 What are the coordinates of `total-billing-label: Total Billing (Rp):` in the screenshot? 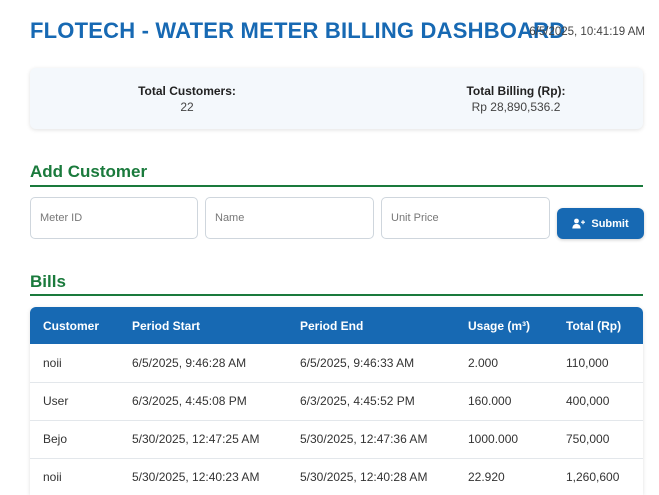 It's located at (516, 91).